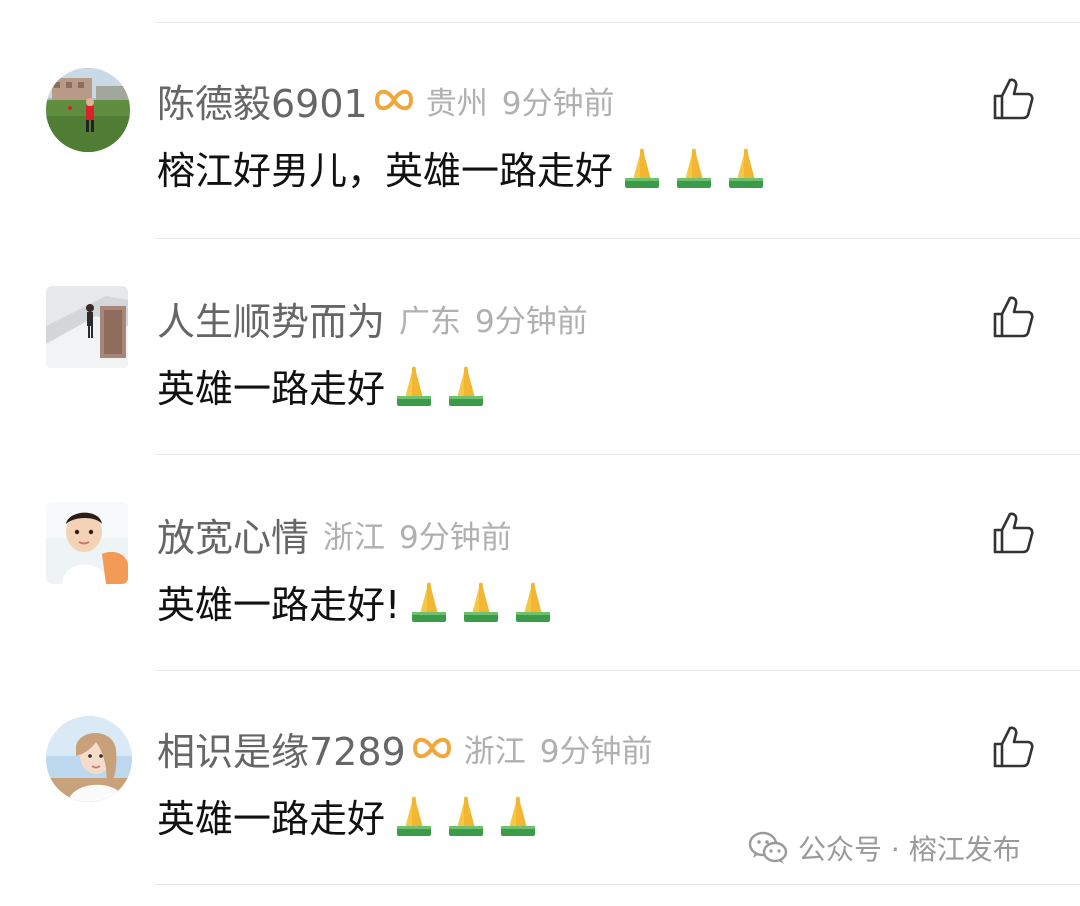 This screenshot has width=1080, height=906. What do you see at coordinates (281, 748) in the screenshot?
I see `commenter-name: 相识是缘7289` at bounding box center [281, 748].